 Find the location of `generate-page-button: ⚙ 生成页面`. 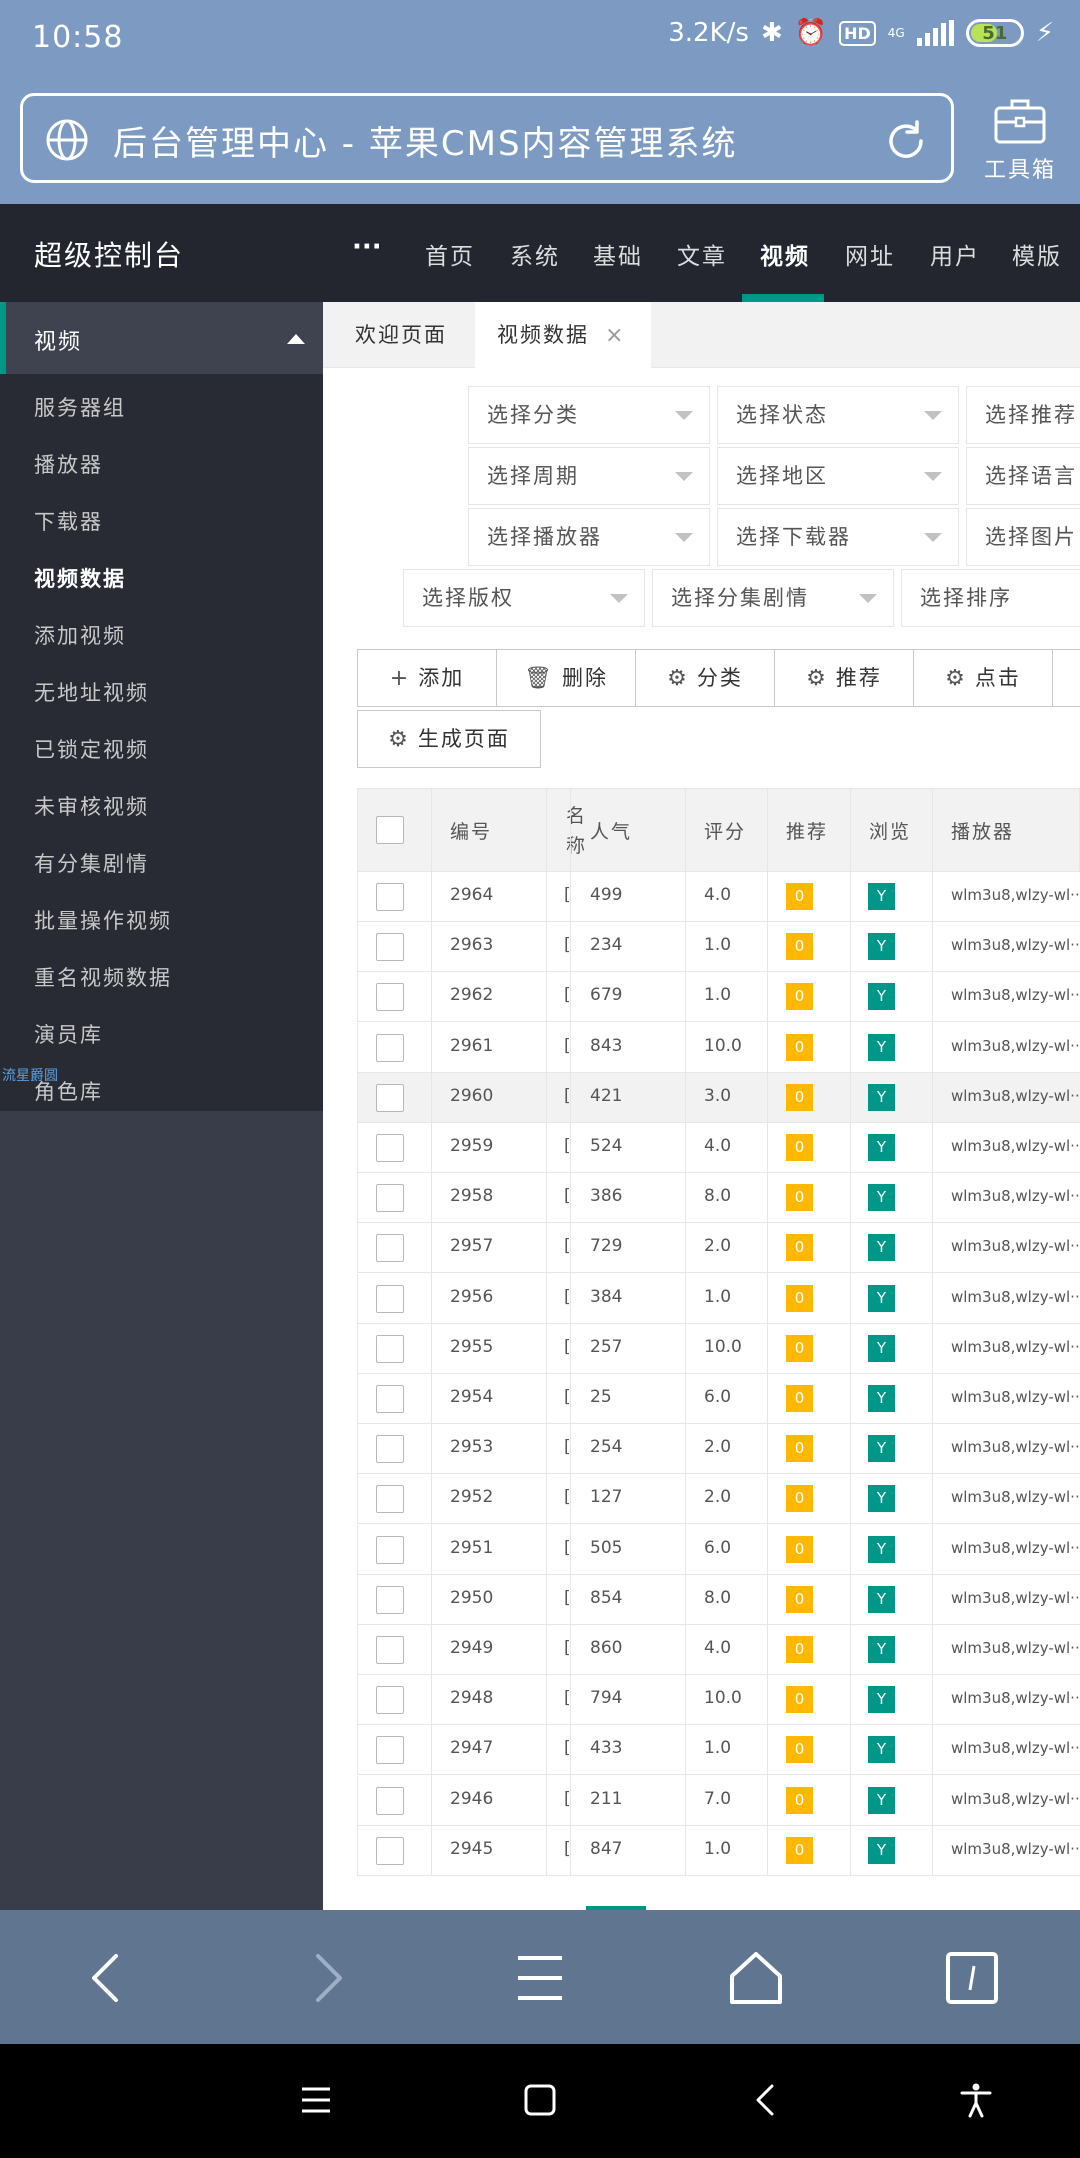

generate-page-button: ⚙ 生成页面 is located at coordinates (449, 739).